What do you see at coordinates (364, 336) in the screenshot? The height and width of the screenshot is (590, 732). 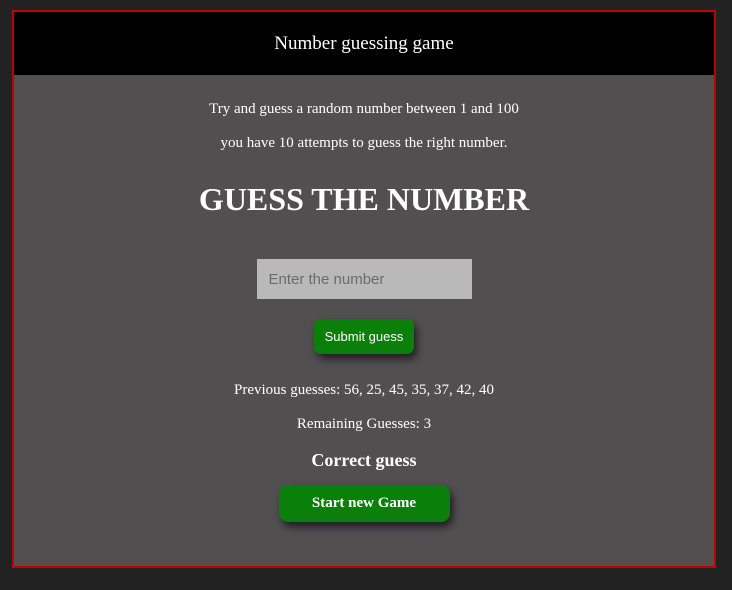 I see `submit-guess-button: Submit guess` at bounding box center [364, 336].